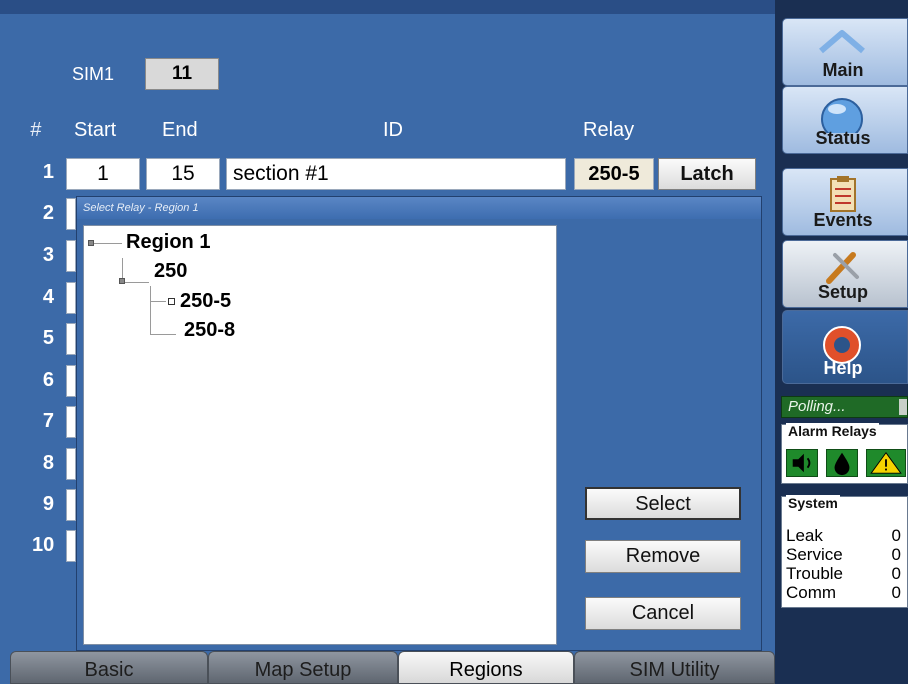  I want to click on setup-label: Setup, so click(842, 292).